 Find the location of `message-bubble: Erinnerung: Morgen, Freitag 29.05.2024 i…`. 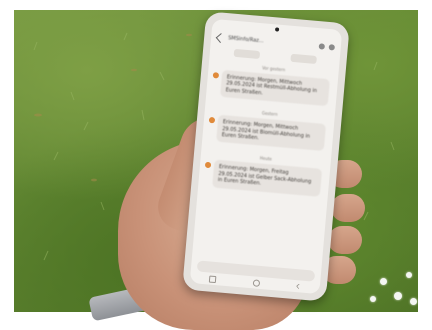

message-bubble: Erinnerung: Morgen, Freitag 29.05.2024 i… is located at coordinates (267, 178).